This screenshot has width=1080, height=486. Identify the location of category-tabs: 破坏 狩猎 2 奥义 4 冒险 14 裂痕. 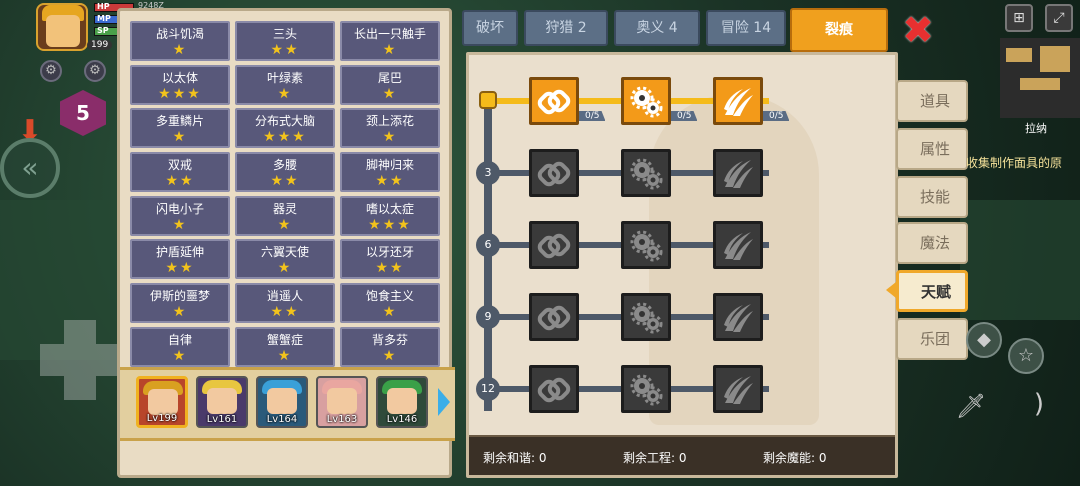
(679, 30).